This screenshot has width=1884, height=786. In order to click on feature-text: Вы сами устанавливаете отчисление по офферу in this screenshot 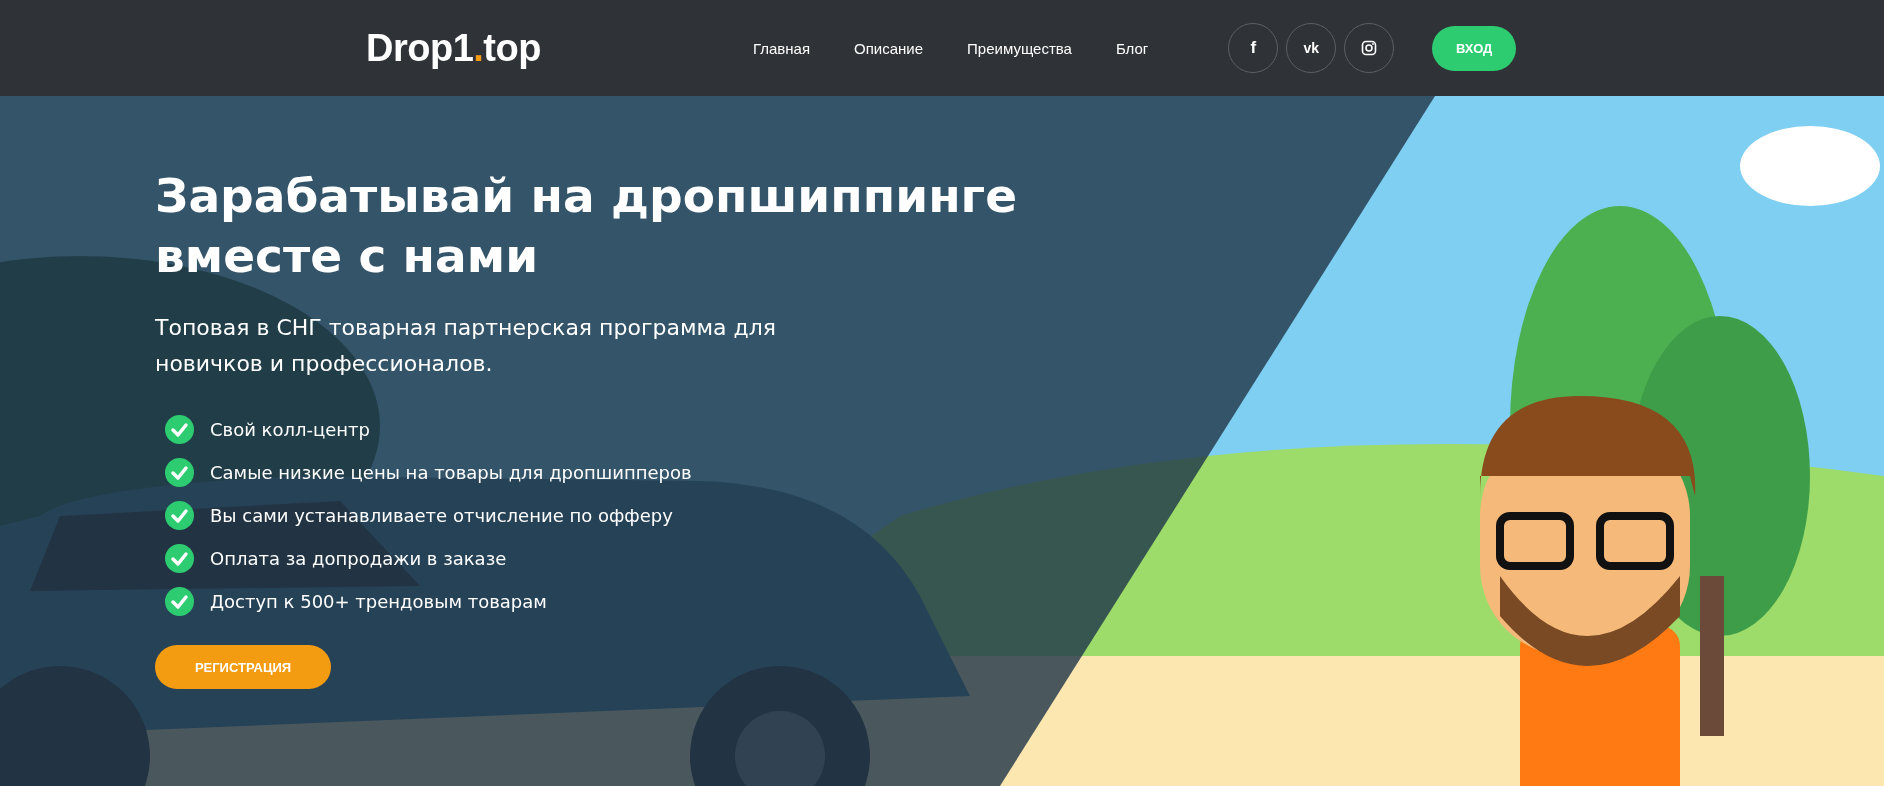, I will do `click(441, 515)`.